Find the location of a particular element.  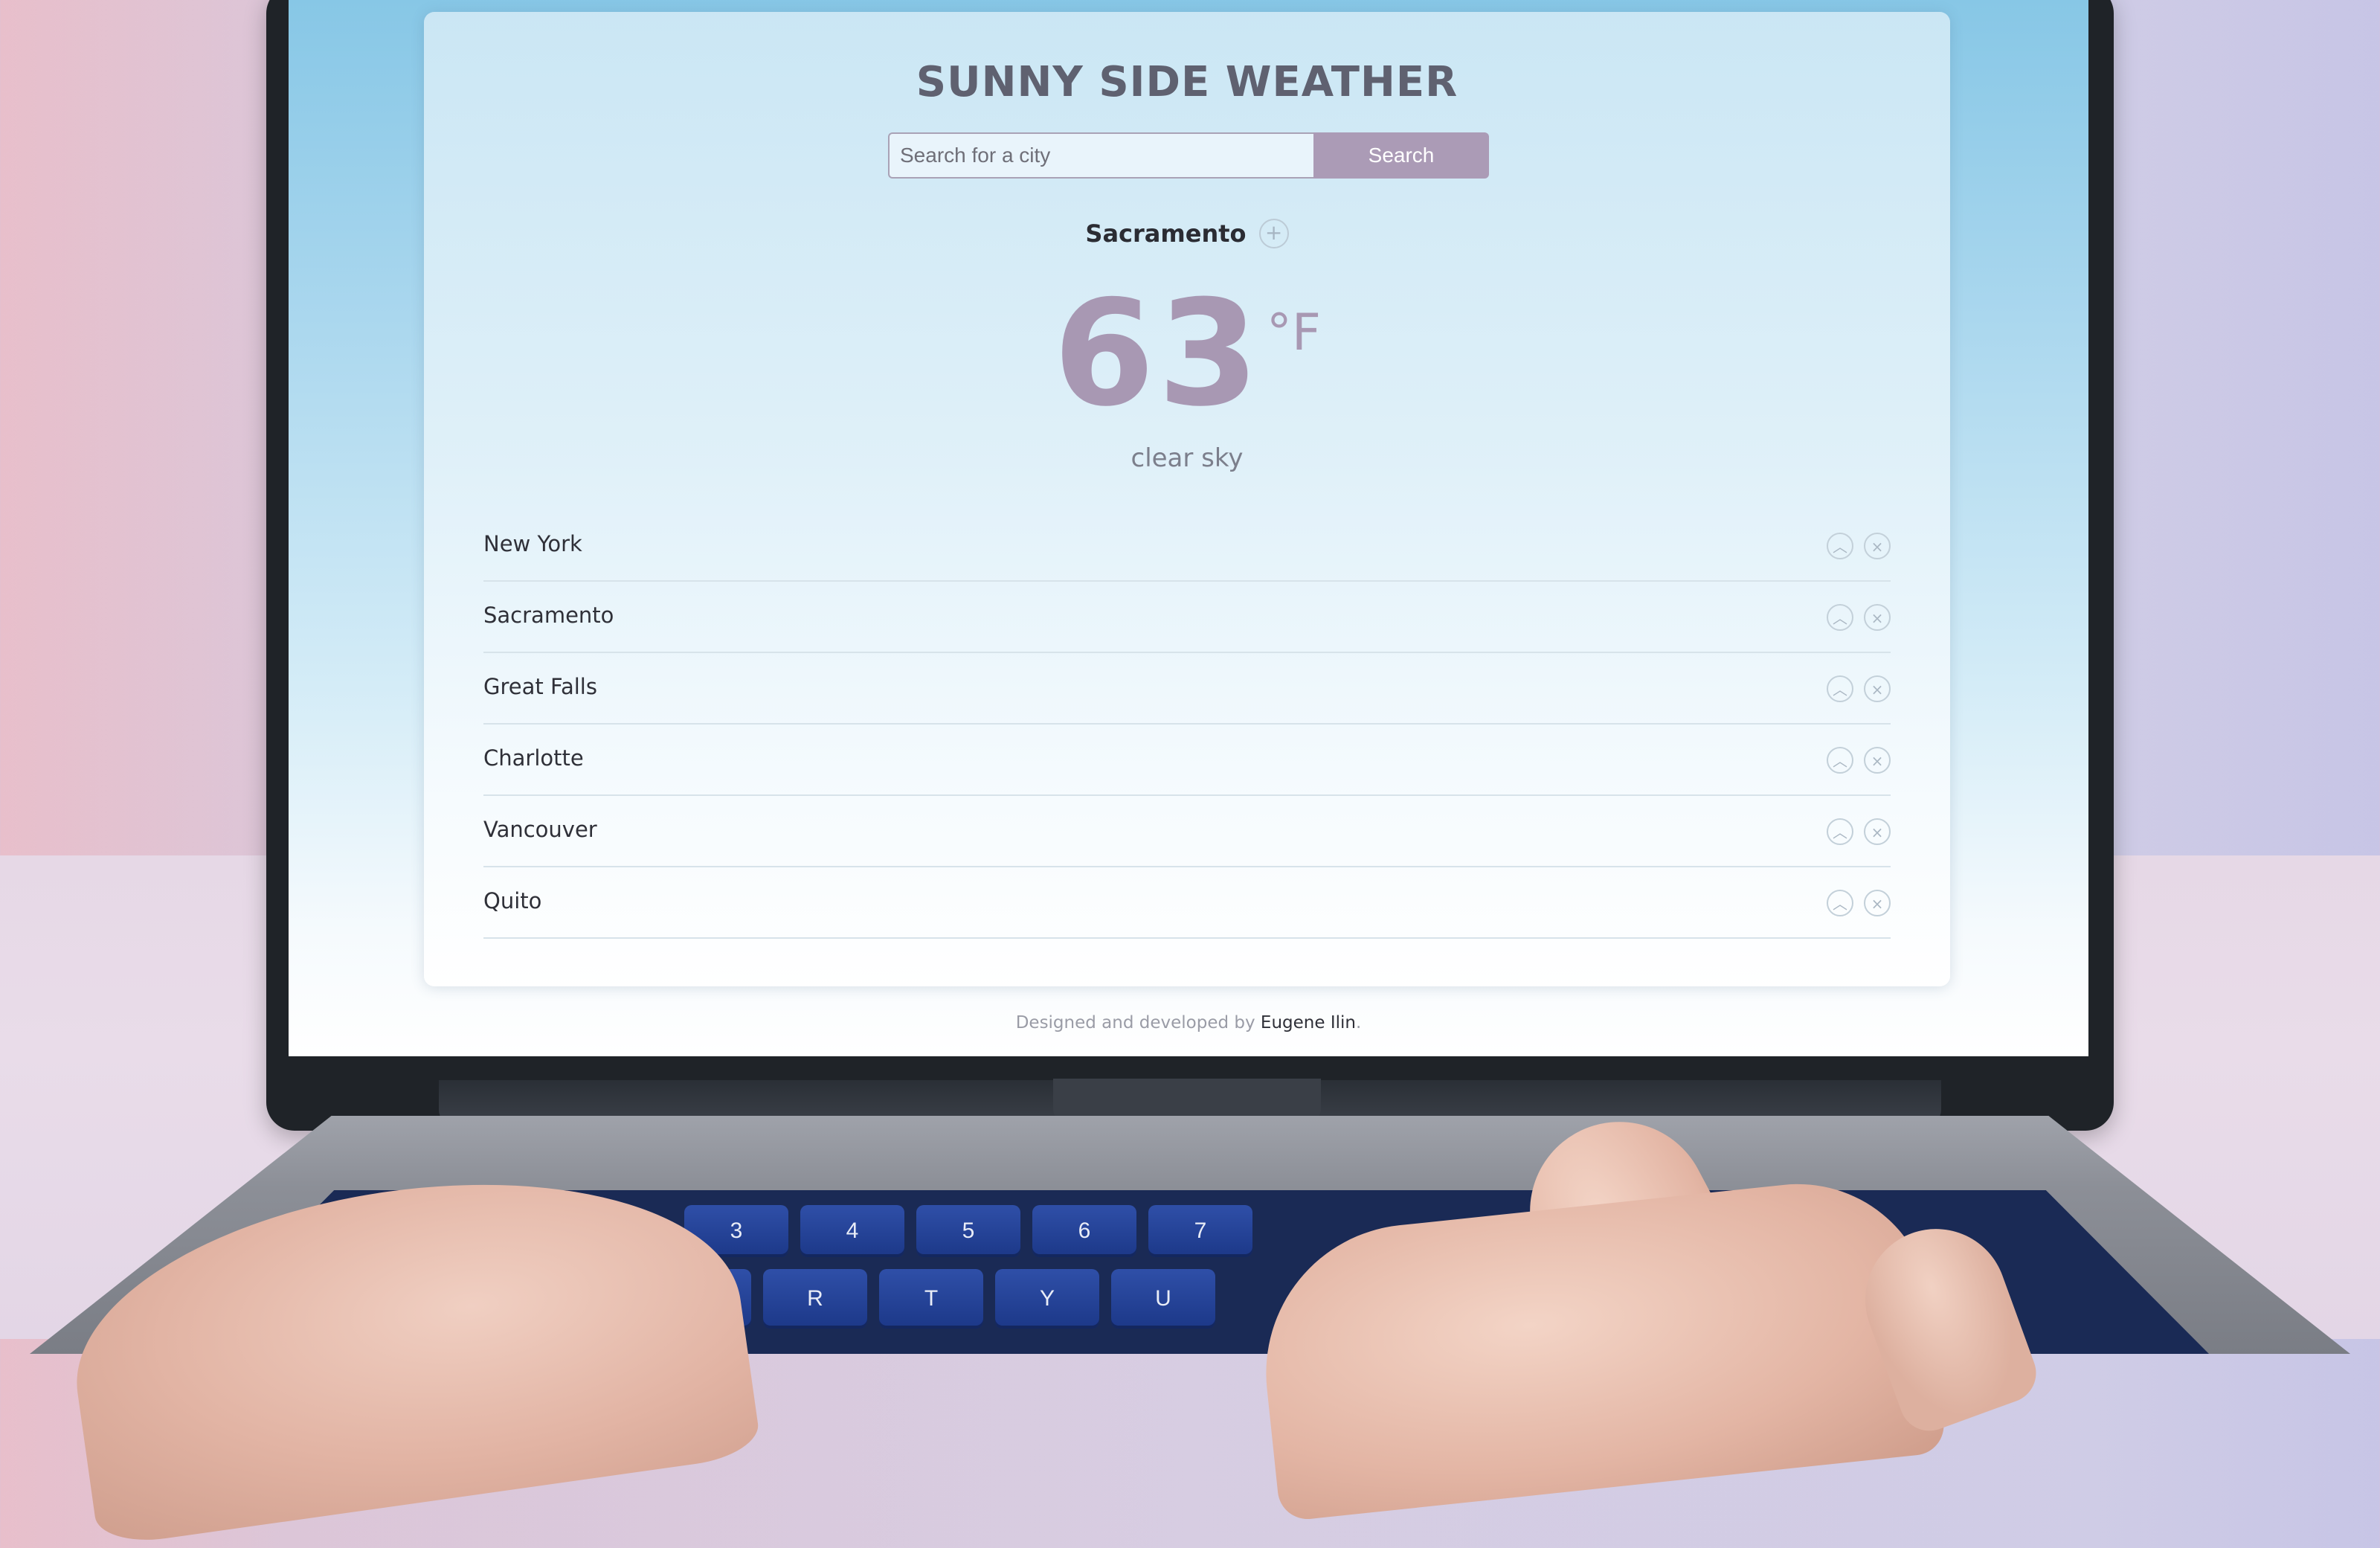

city-list-item: Quito ︿ × is located at coordinates (1187, 903).